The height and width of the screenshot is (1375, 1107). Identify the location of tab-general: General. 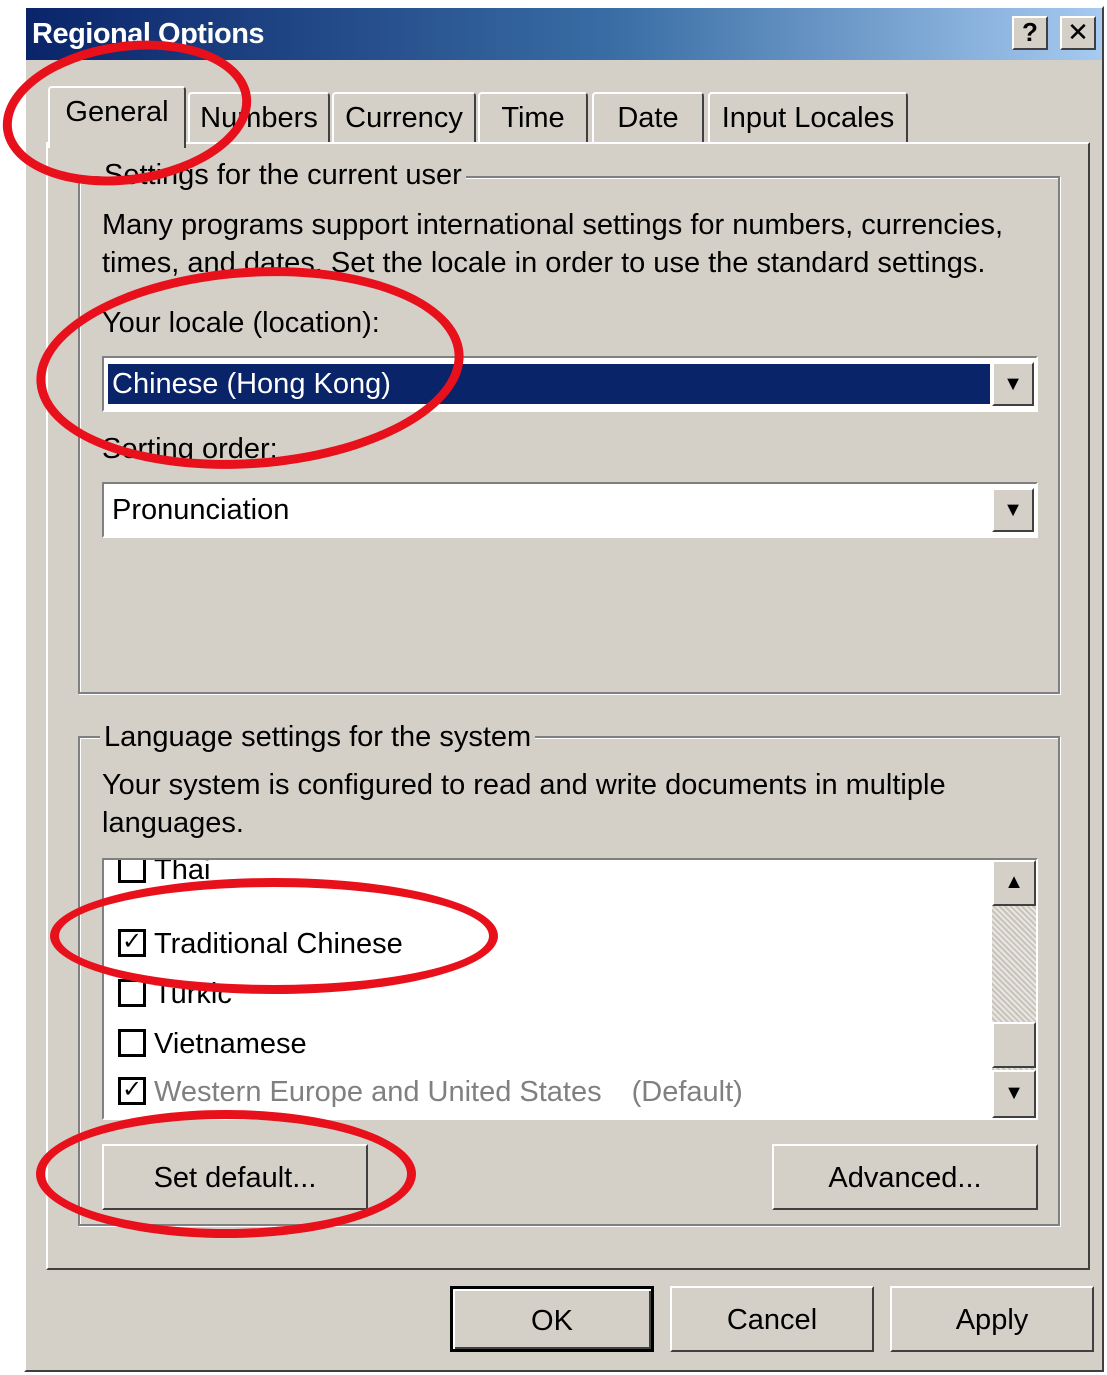
(117, 117).